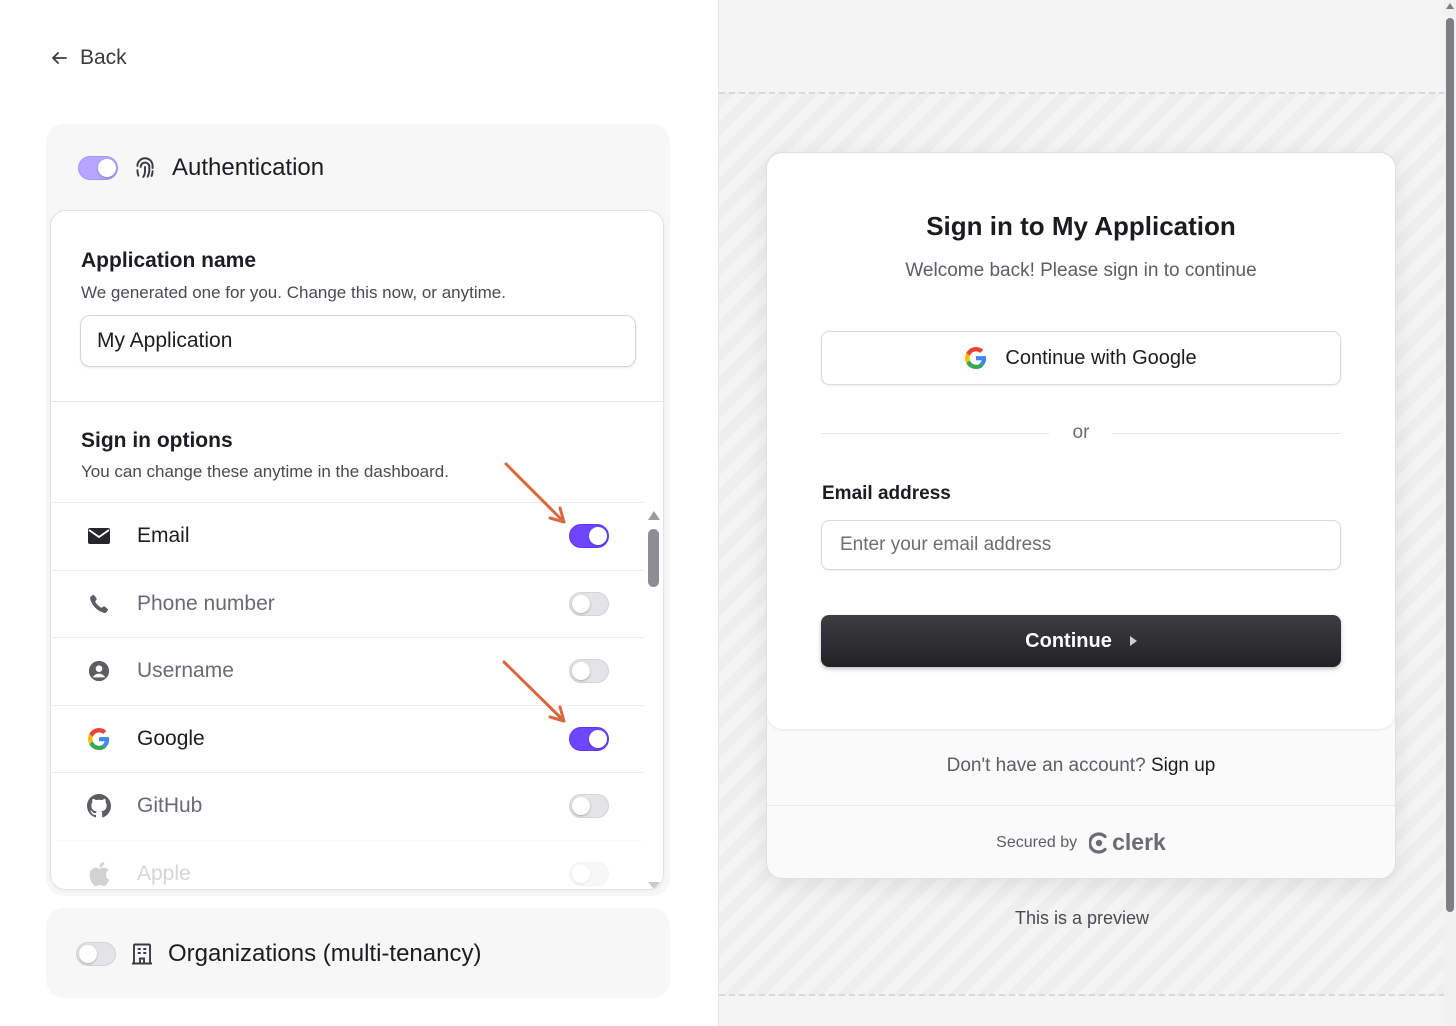 Image resolution: width=1456 pixels, height=1026 pixels. I want to click on option-label-phone: Phone number, so click(206, 603).